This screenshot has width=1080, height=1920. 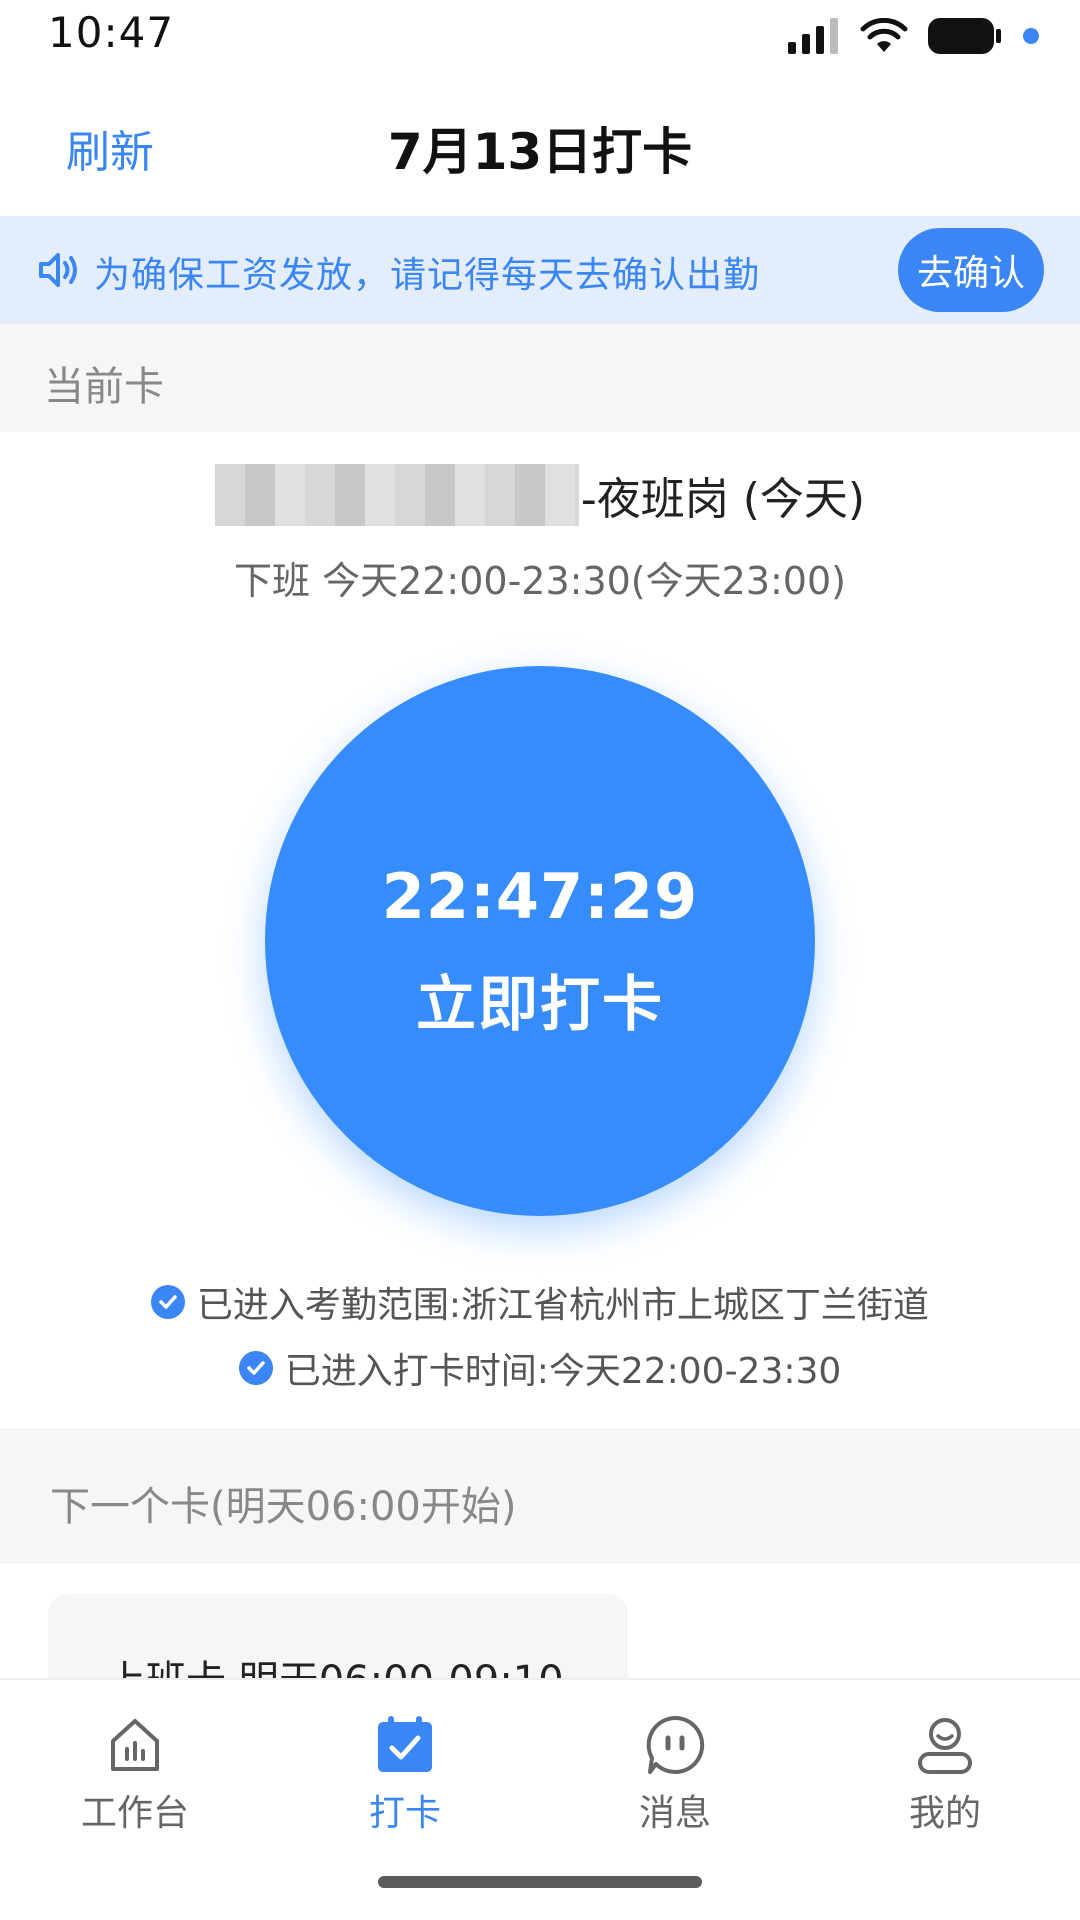 I want to click on status-time: 10:47, so click(x=111, y=32).